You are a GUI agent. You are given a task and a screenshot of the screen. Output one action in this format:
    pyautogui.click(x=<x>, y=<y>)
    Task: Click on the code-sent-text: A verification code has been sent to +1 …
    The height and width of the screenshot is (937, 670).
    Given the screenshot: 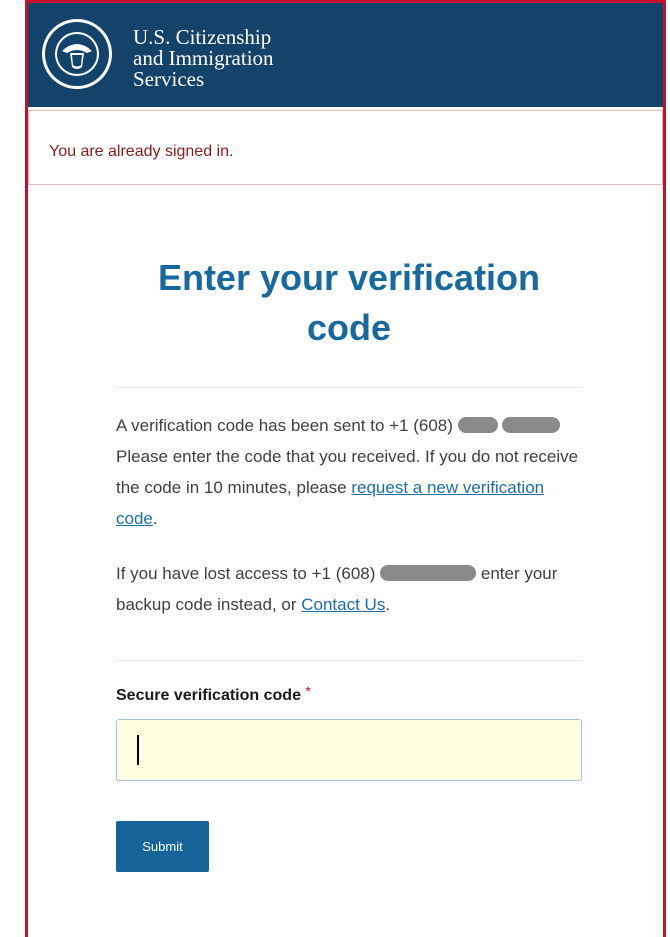 What is the action you would take?
    pyautogui.click(x=284, y=425)
    